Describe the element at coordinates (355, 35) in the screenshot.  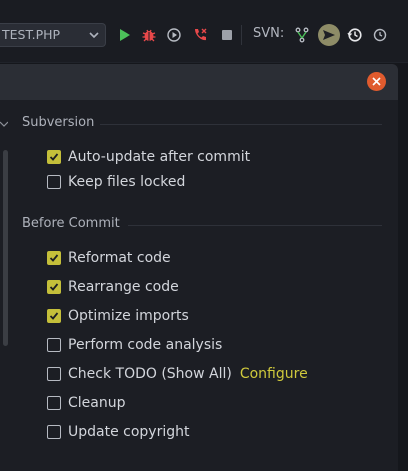
I see `history-icon` at that location.